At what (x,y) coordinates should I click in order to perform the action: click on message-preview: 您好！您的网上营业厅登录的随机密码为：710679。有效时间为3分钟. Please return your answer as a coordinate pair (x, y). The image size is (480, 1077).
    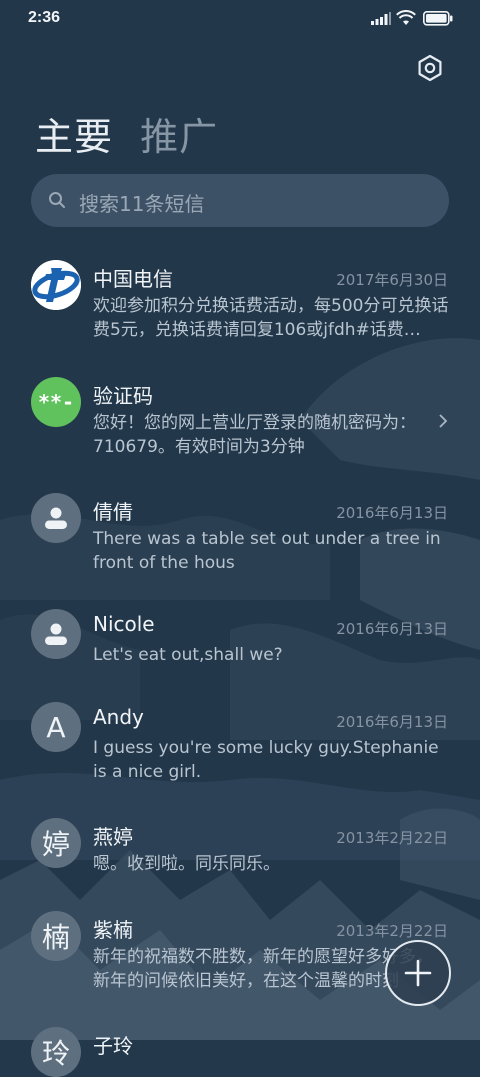
    Looking at the image, I should click on (254, 435).